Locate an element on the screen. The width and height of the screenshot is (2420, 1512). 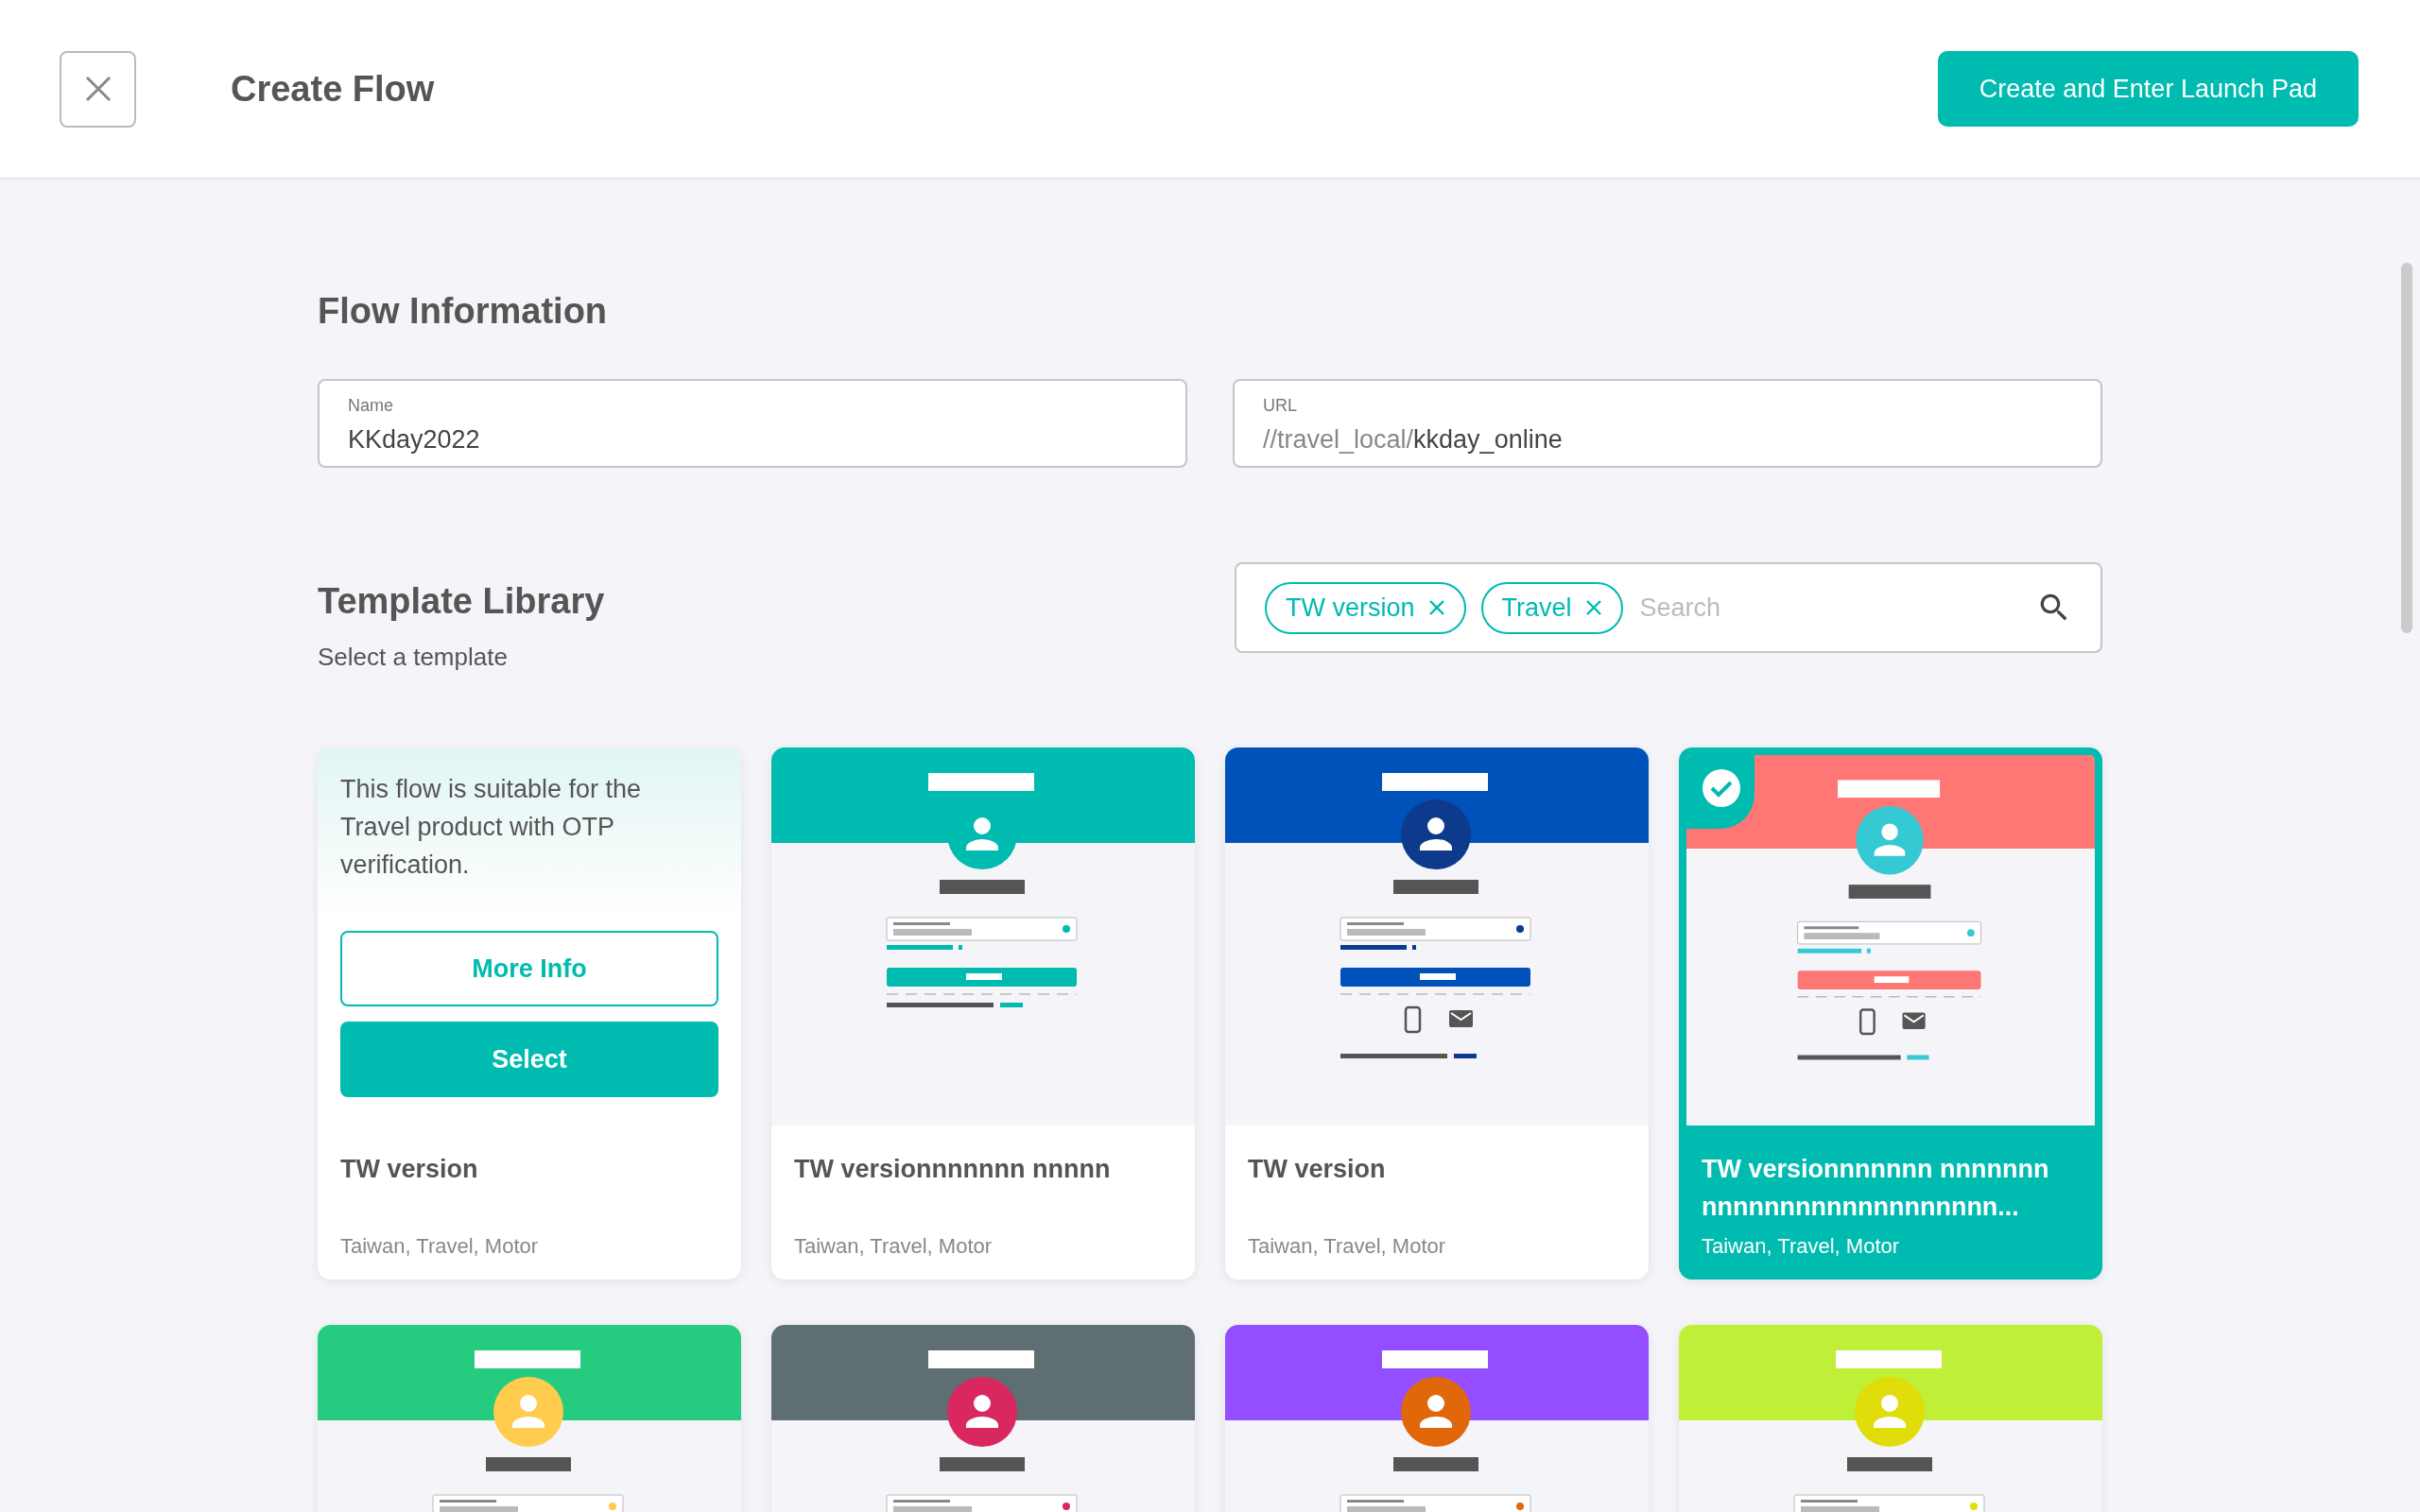
template-card: TW version Taiwan, Travel, Motor is located at coordinates (1437, 1013).